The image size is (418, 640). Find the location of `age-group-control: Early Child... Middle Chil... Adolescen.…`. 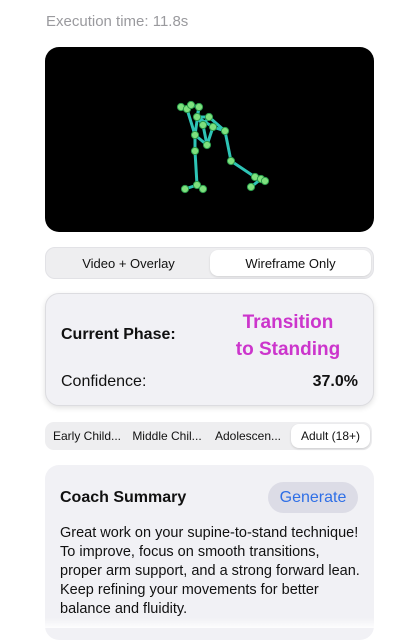

age-group-control: Early Child... Middle Chil... Adolescen.… is located at coordinates (208, 436).